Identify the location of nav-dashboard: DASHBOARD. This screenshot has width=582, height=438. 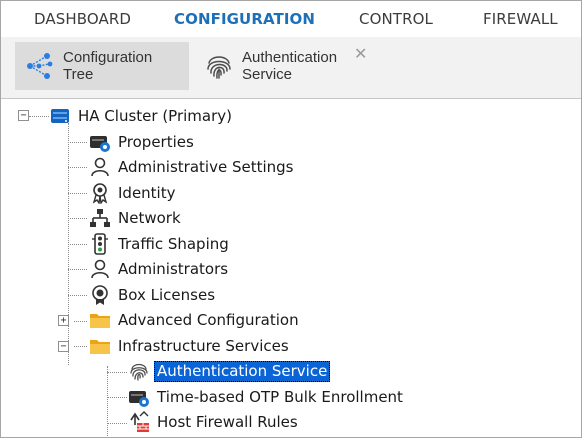
(82, 19).